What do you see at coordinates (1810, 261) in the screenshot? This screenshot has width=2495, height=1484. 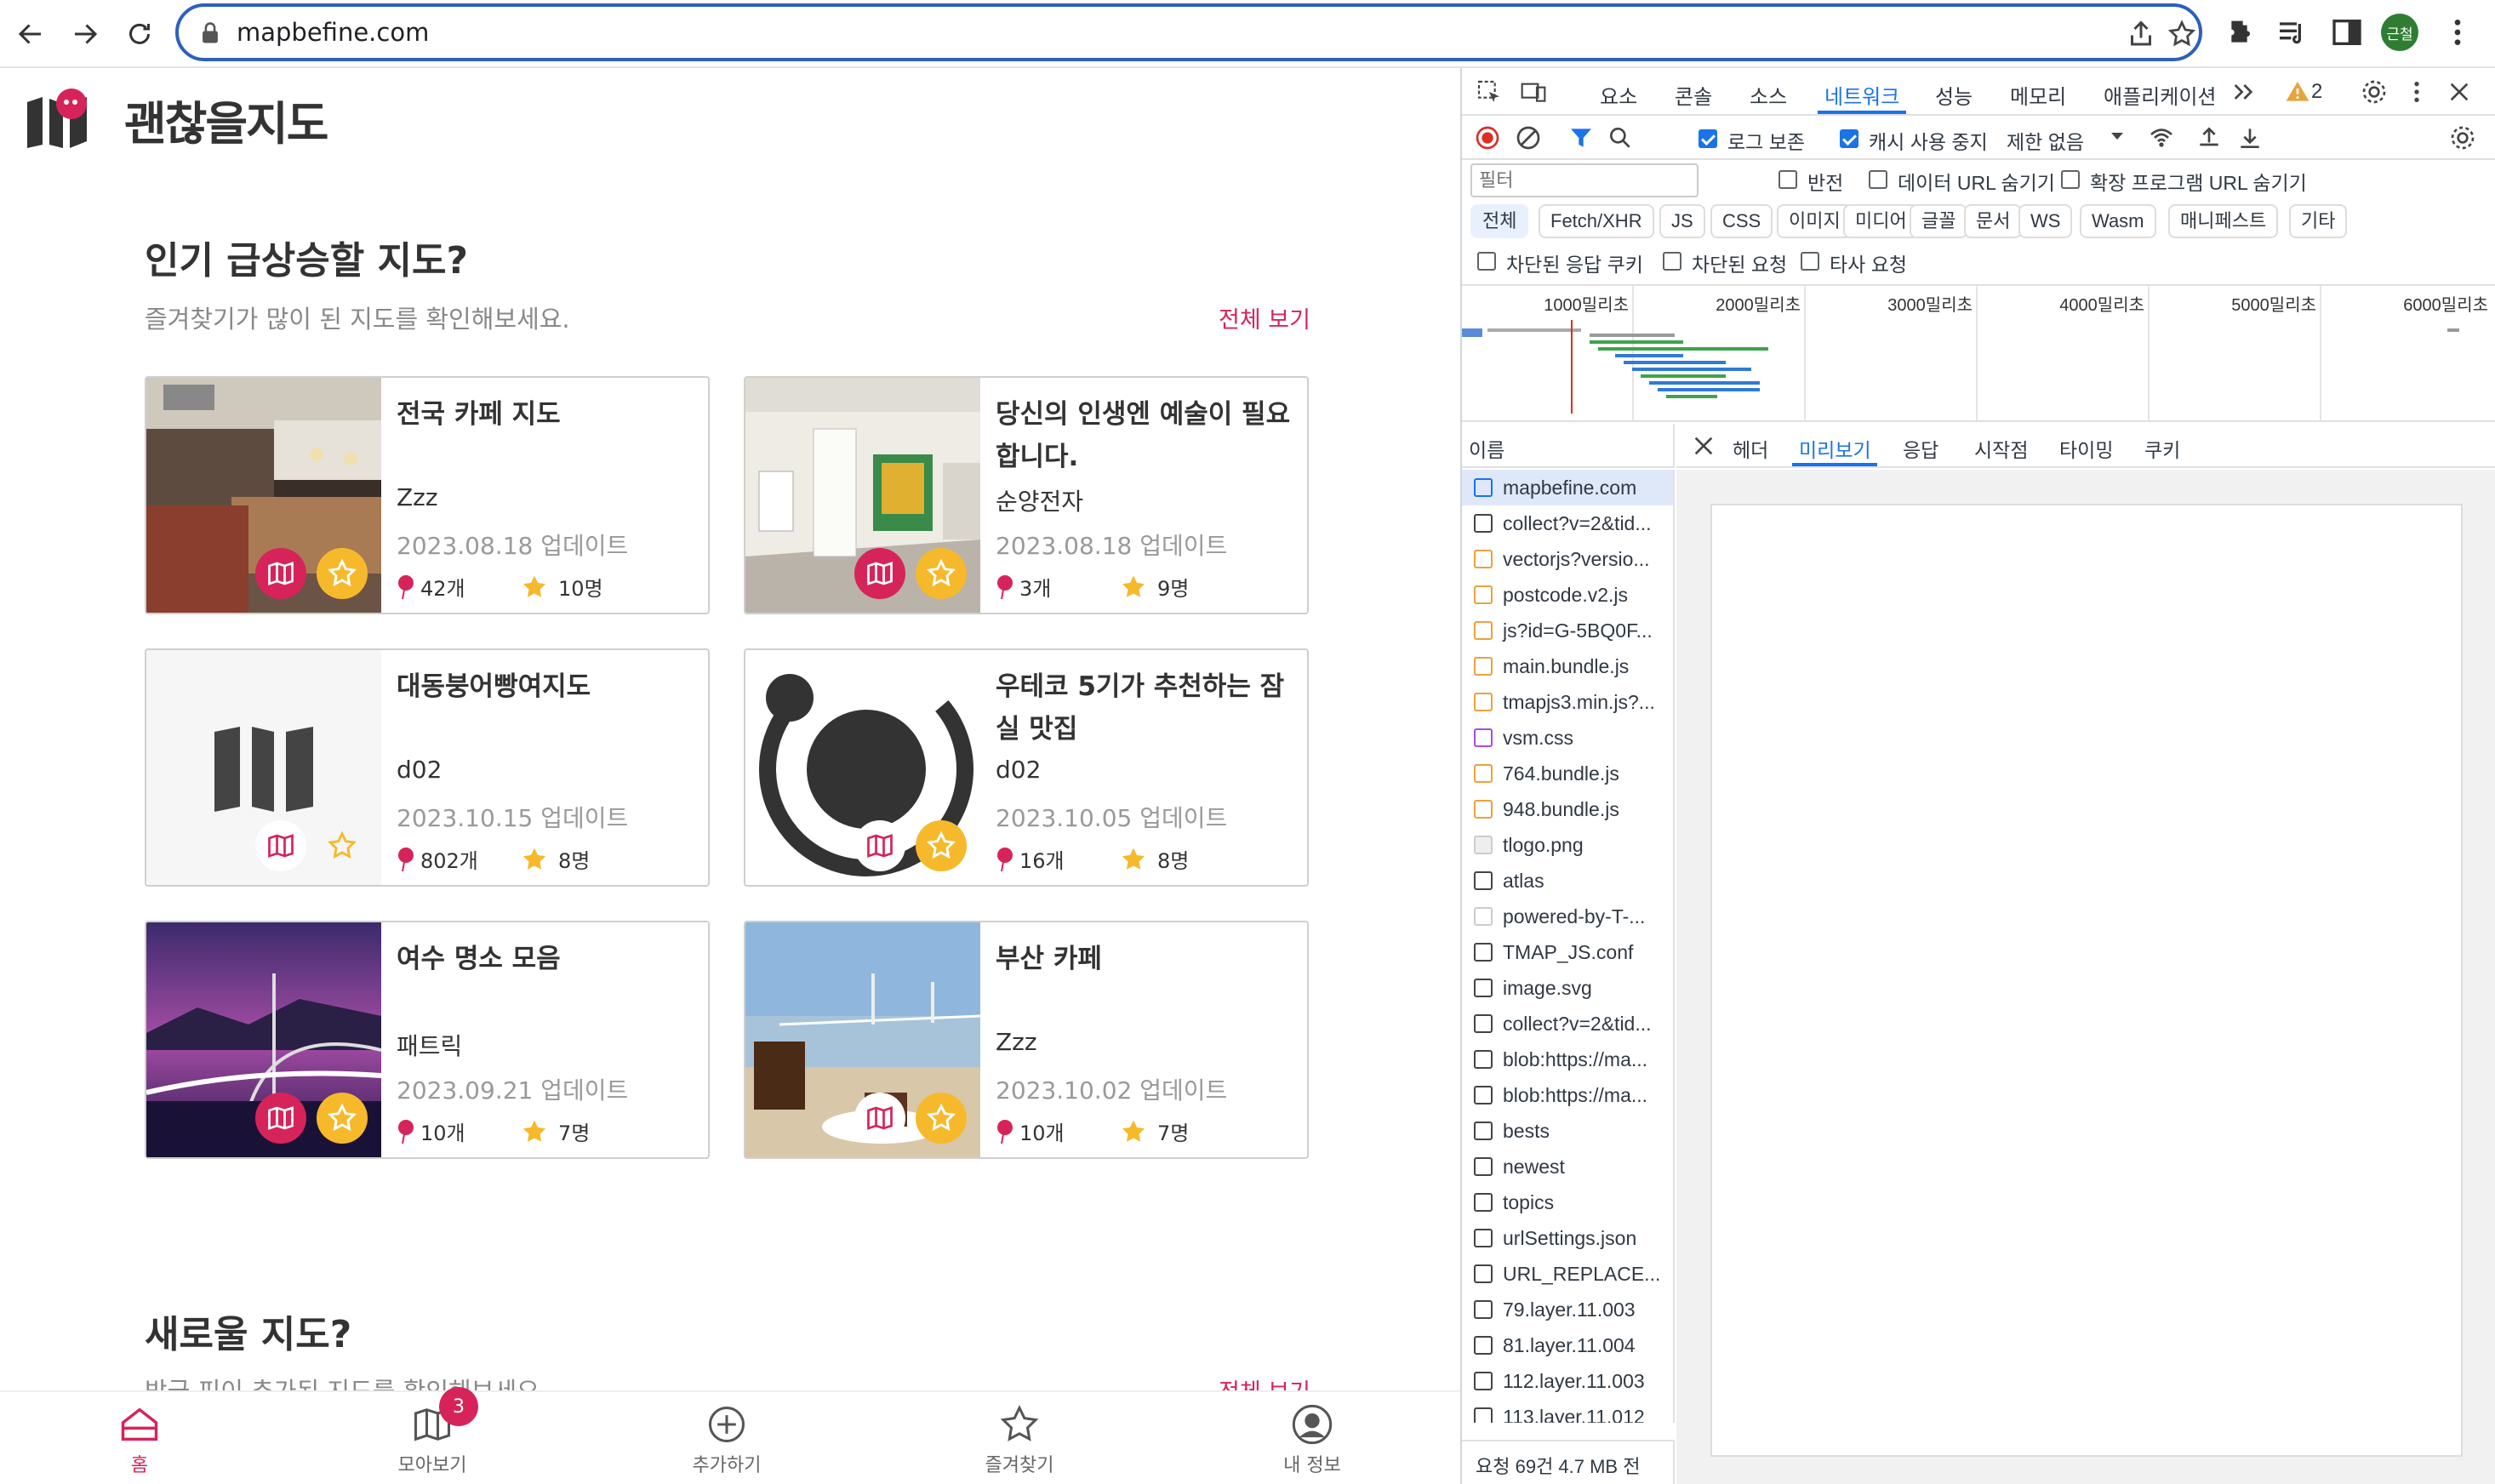 I see `third-party-checkbox` at bounding box center [1810, 261].